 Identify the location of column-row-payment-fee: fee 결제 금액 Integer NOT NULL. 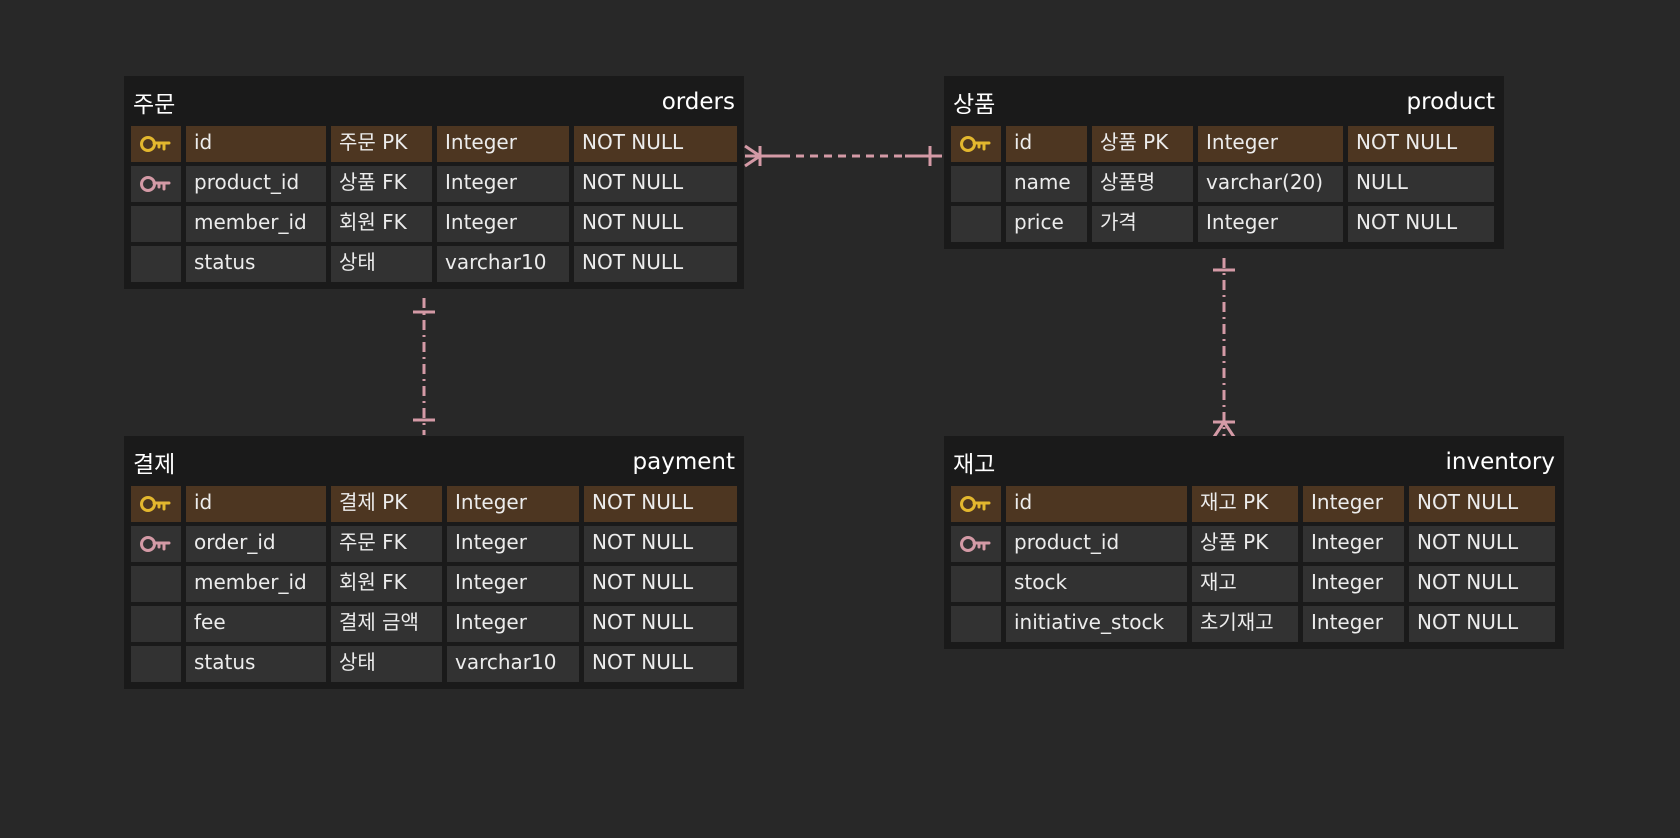
(434, 624).